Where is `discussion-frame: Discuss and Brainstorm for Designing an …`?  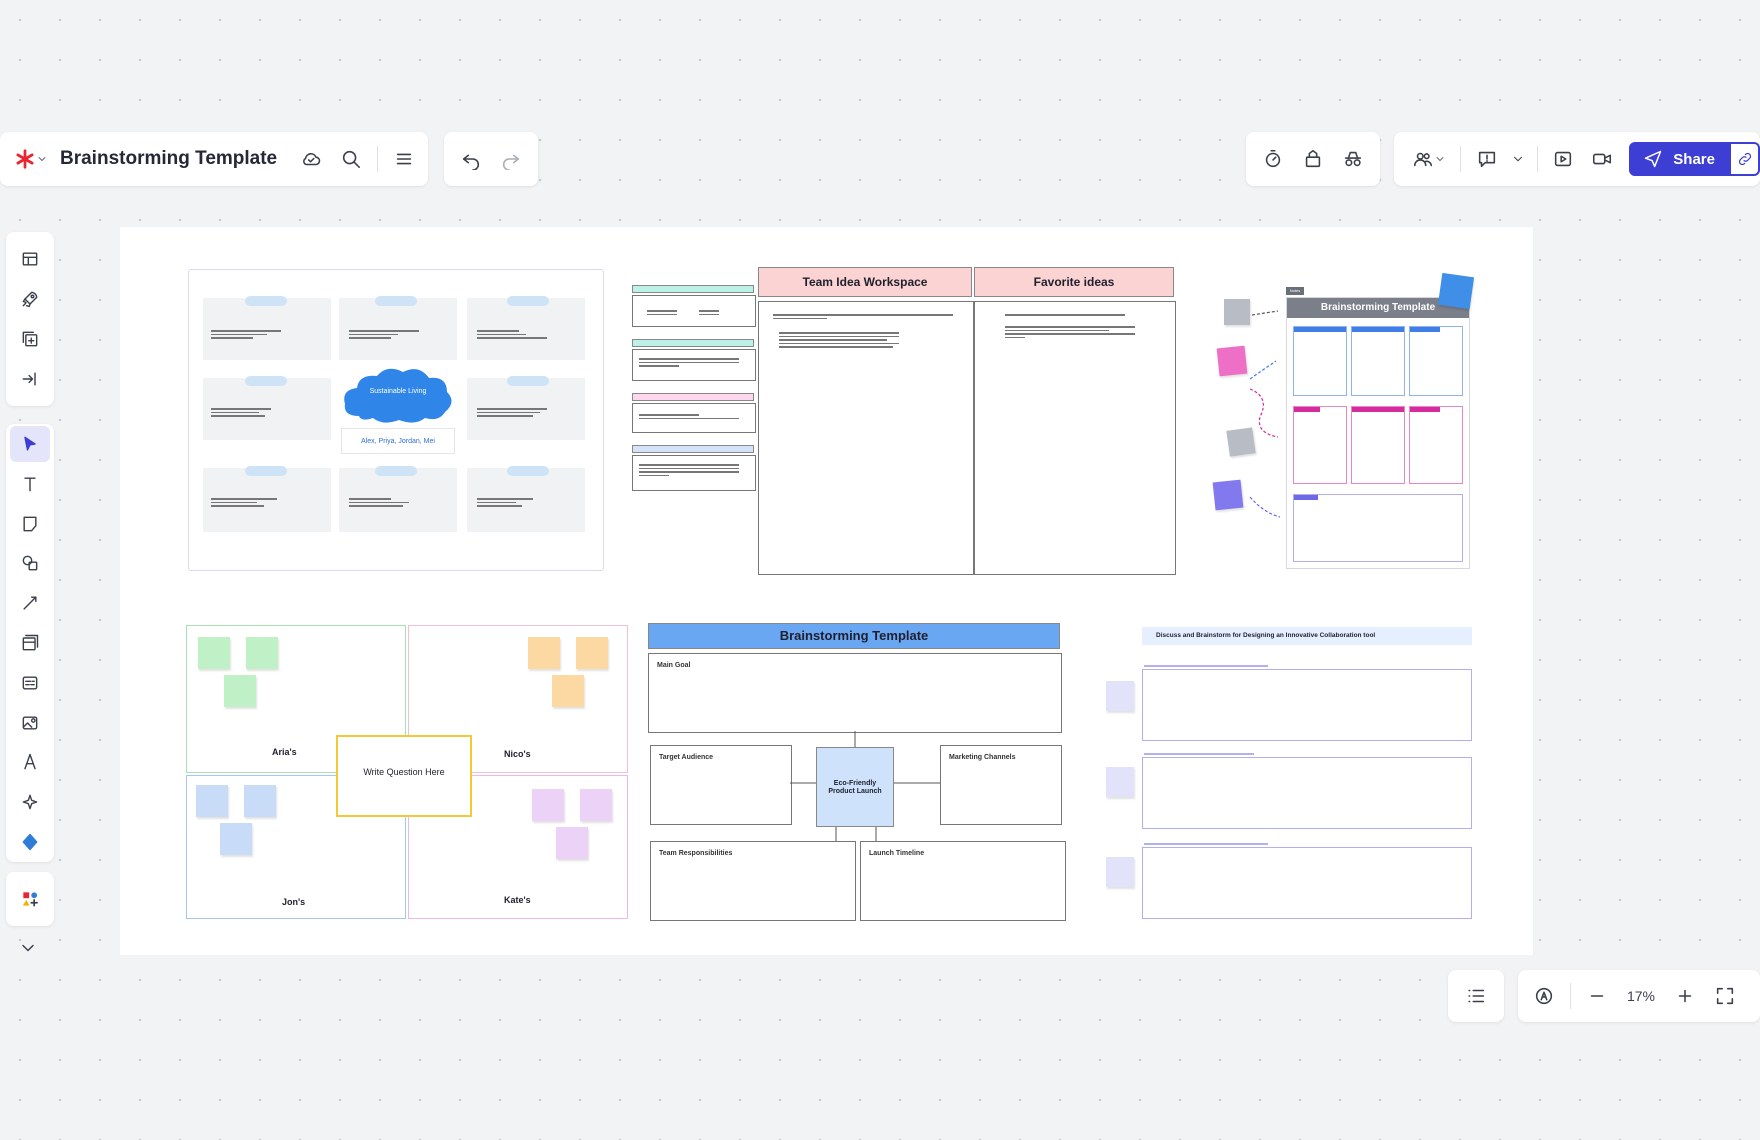 discussion-frame: Discuss and Brainstorm for Designing an … is located at coordinates (1300, 775).